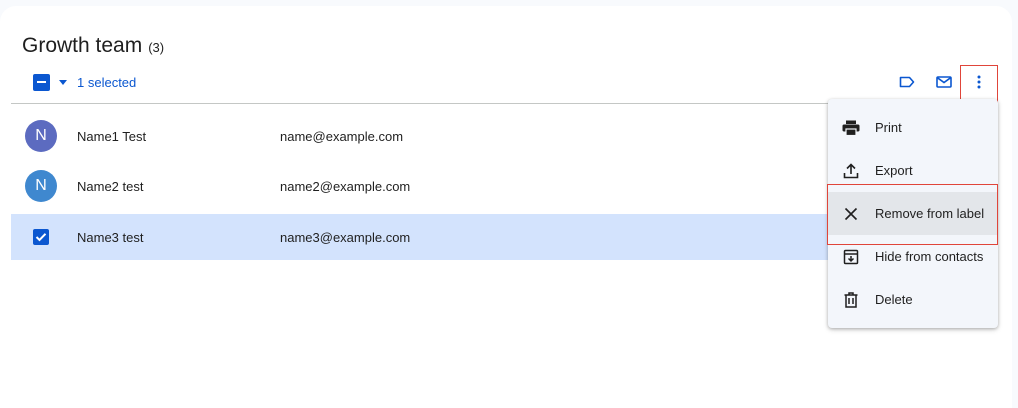 Image resolution: width=1018 pixels, height=408 pixels. What do you see at coordinates (419, 136) in the screenshot?
I see `table-row: N Name1 Test name@example.com` at bounding box center [419, 136].